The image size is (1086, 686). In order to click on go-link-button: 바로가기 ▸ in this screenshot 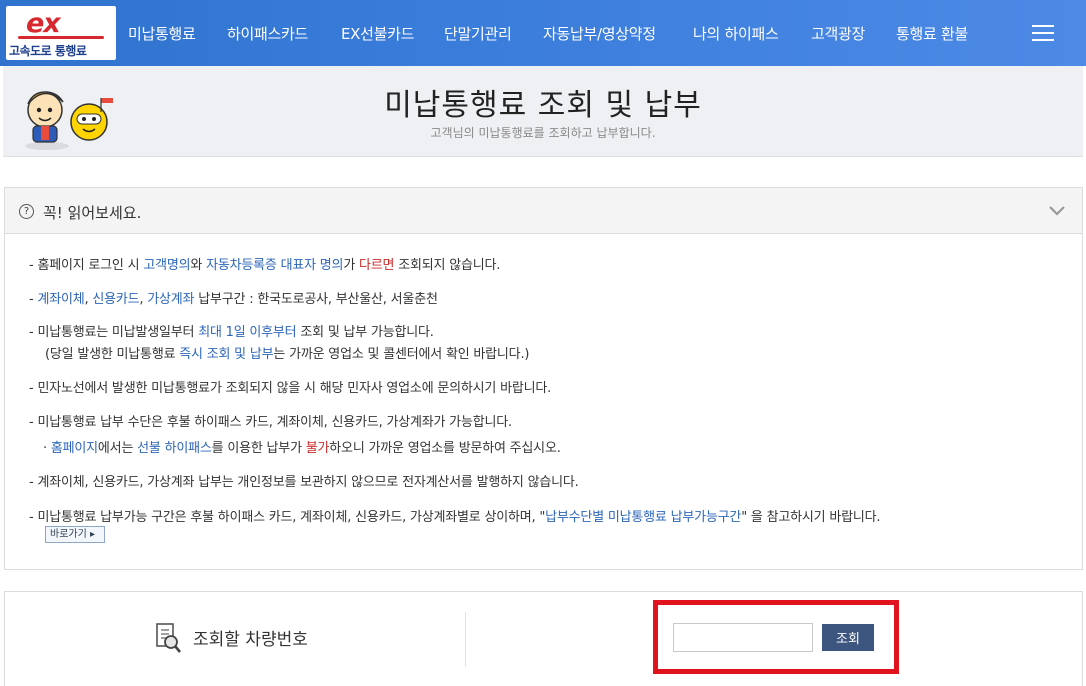, I will do `click(75, 534)`.